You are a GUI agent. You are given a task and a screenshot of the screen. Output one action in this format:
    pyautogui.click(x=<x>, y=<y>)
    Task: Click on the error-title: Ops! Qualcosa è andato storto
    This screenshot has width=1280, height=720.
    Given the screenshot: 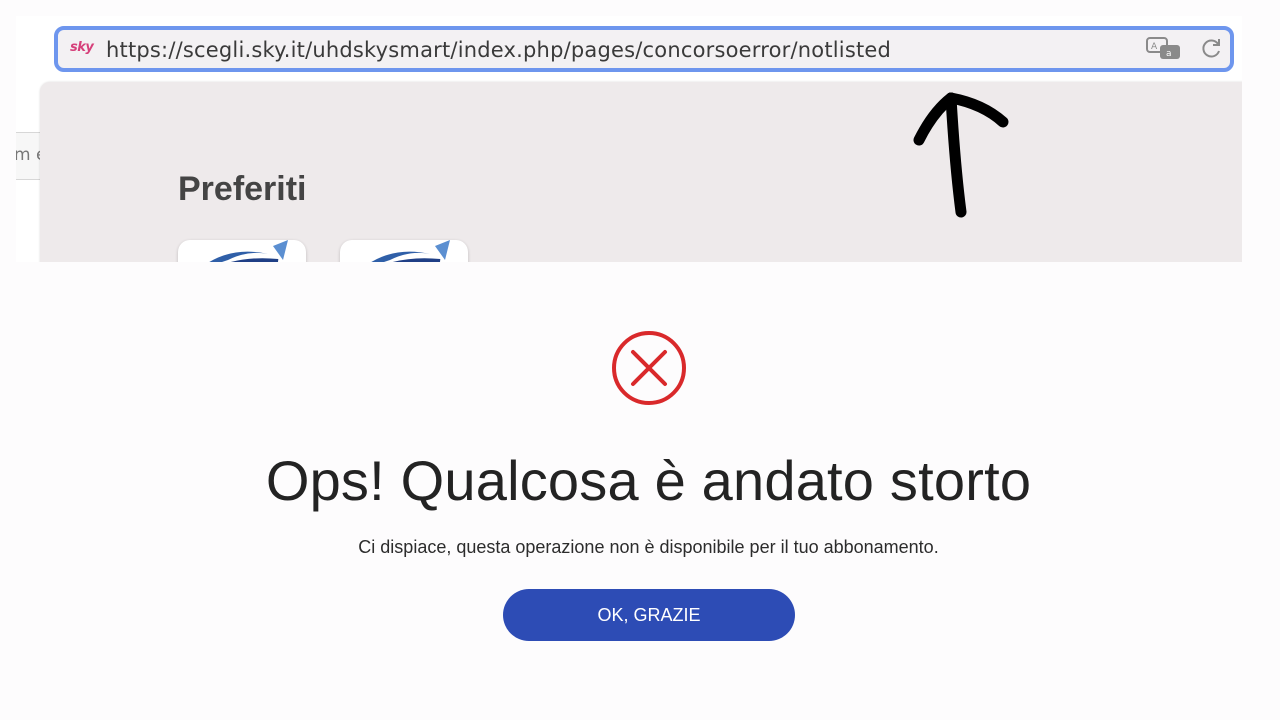 What is the action you would take?
    pyautogui.click(x=648, y=480)
    